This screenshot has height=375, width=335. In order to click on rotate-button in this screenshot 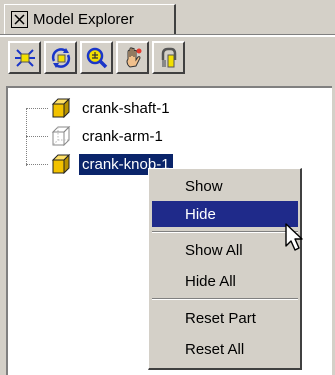, I will do `click(60, 57)`.